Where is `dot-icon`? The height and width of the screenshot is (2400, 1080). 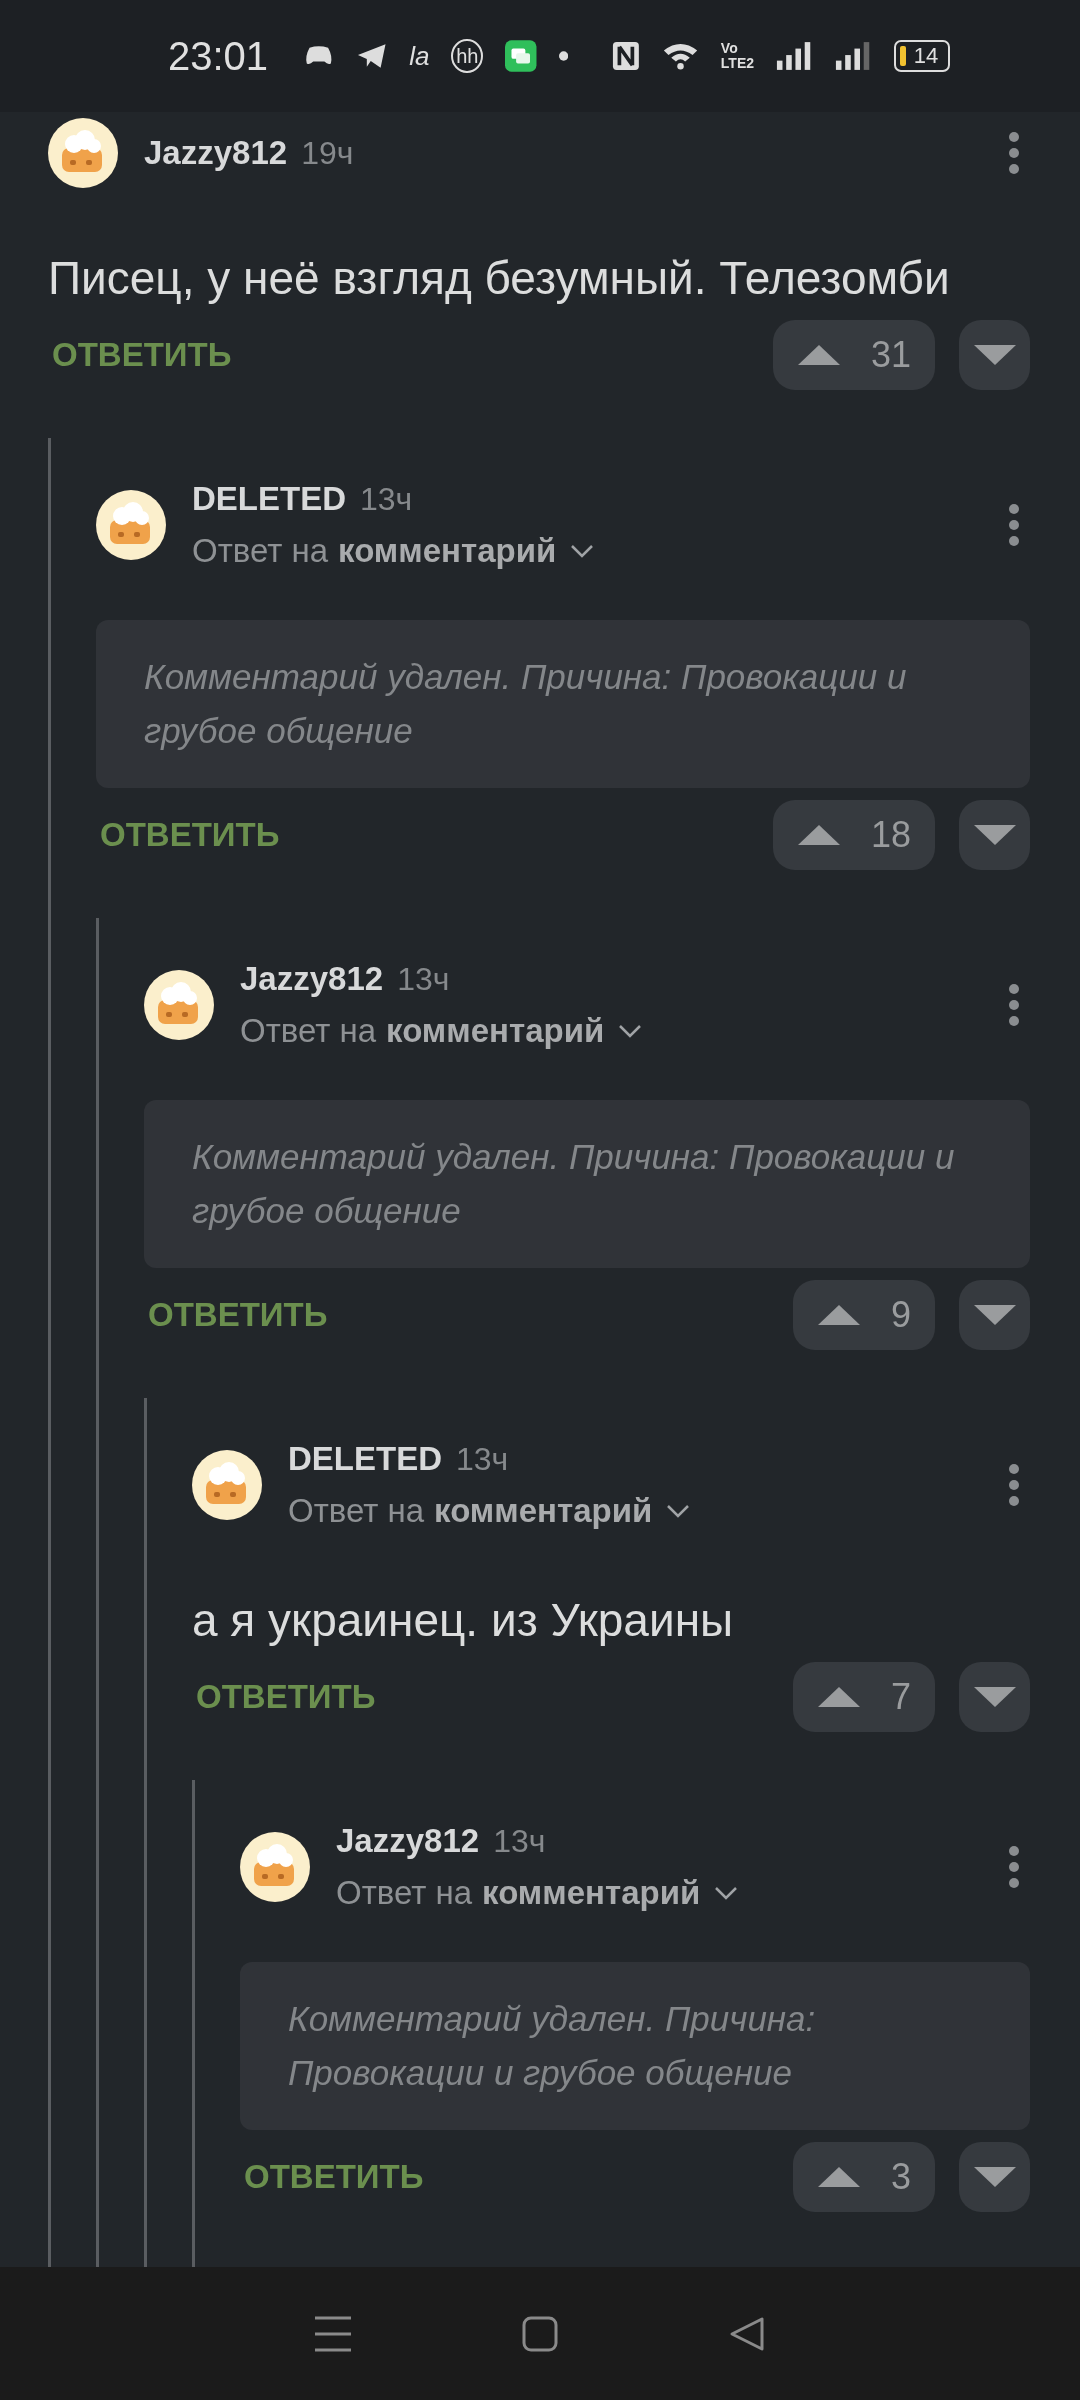 dot-icon is located at coordinates (563, 56).